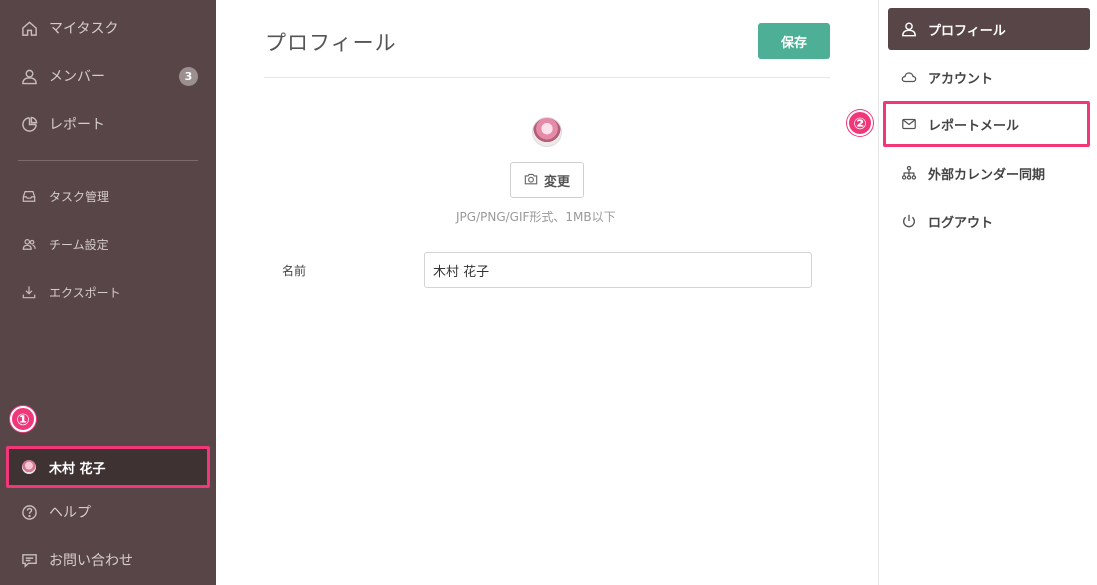 This screenshot has width=1097, height=585. Describe the element at coordinates (29, 512) in the screenshot. I see `help-icon` at that location.